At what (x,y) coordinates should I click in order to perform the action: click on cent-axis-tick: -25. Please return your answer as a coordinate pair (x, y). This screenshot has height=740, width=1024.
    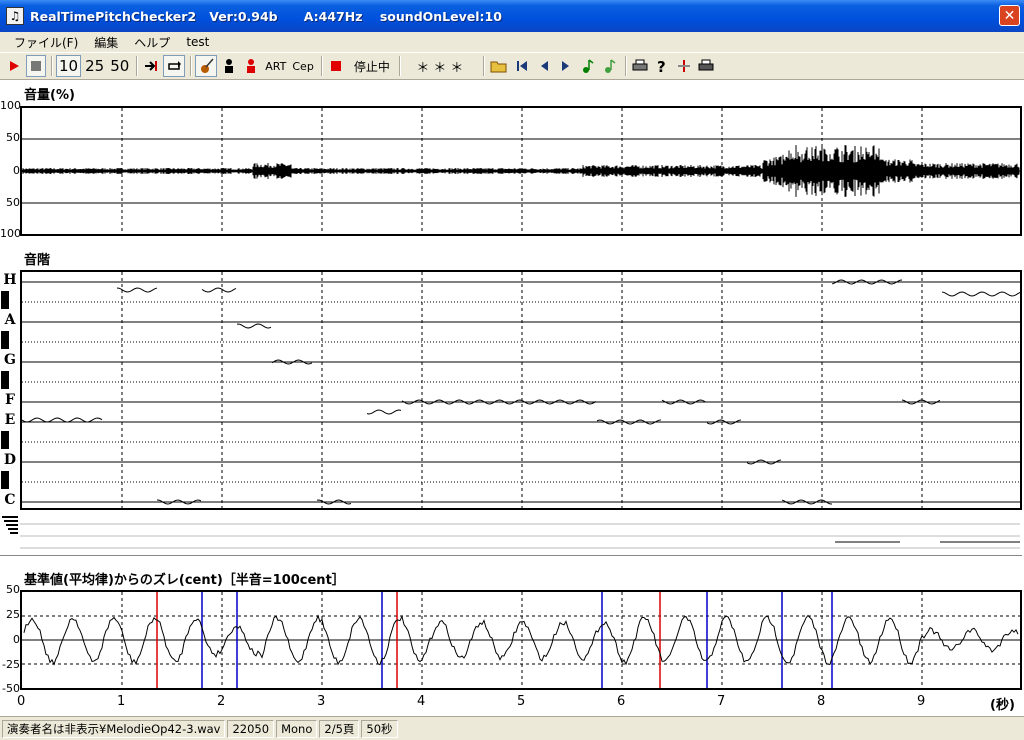
    Looking at the image, I should click on (11, 664).